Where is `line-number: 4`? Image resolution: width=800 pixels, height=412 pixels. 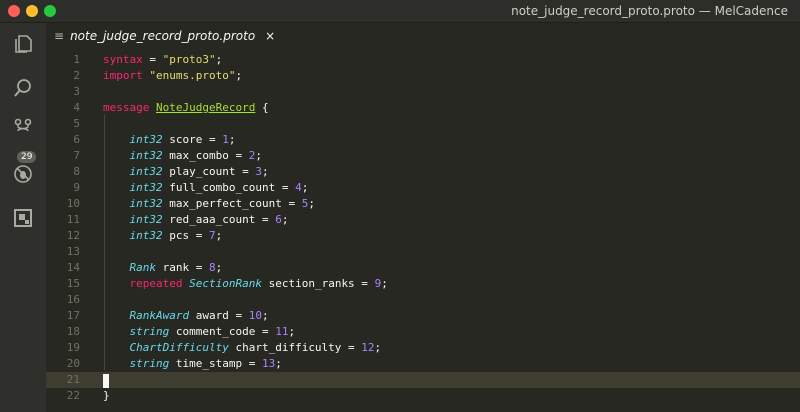
line-number: 4 is located at coordinates (76, 107).